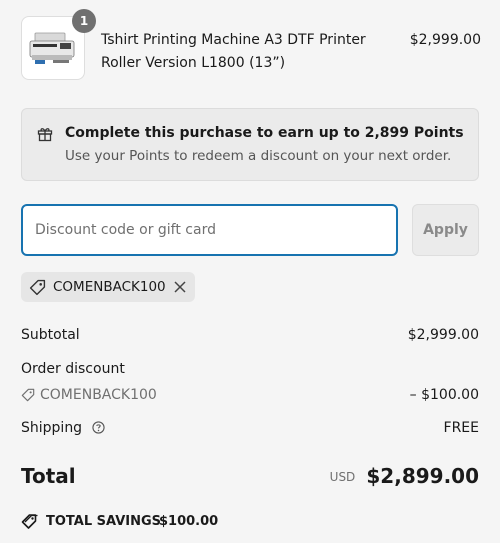 Image resolution: width=500 pixels, height=543 pixels. What do you see at coordinates (84, 21) in the screenshot?
I see `quantity-badge: 1` at bounding box center [84, 21].